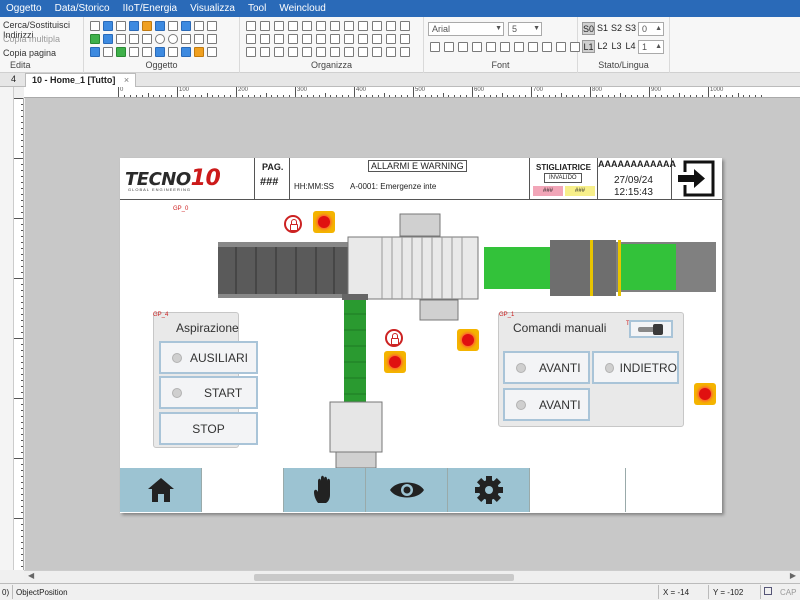 This screenshot has width=800, height=600. I want to click on tab-close-icon: ×, so click(126, 80).